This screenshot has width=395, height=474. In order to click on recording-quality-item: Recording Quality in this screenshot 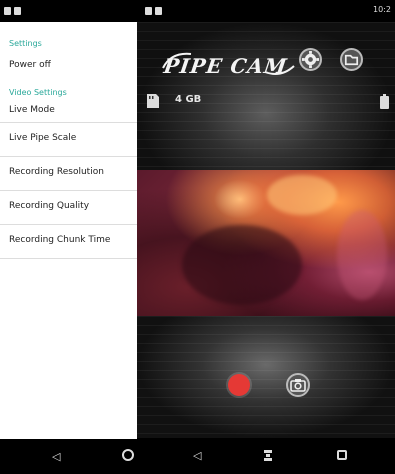, I will do `click(68, 208)`.